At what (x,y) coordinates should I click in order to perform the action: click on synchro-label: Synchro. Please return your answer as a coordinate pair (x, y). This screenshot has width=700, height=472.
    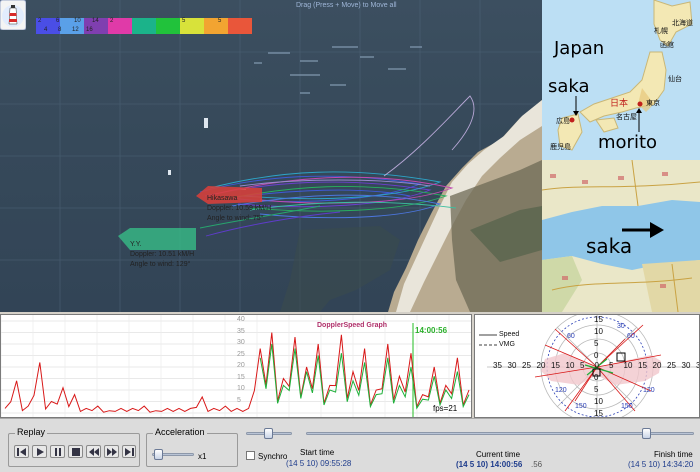
    Looking at the image, I should click on (273, 456).